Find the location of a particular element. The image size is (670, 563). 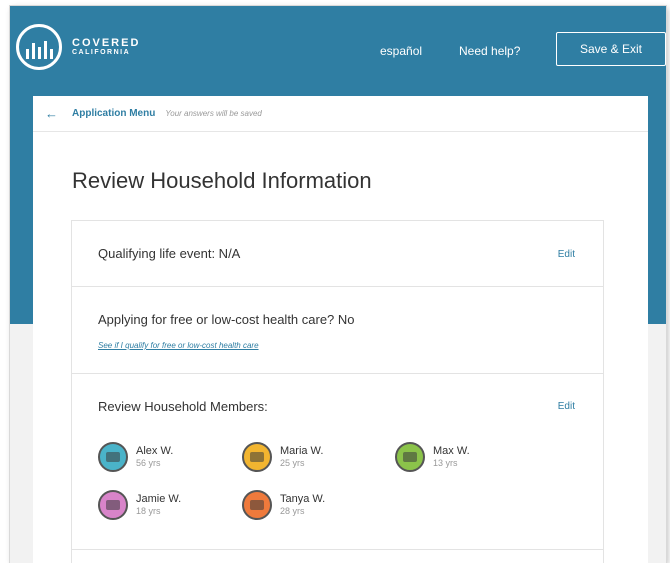

member-name: Max W. is located at coordinates (451, 450).